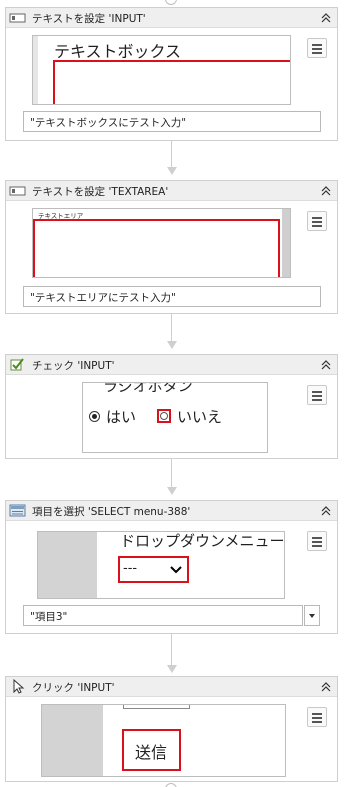  What do you see at coordinates (172, 121) in the screenshot?
I see `text-value-field: "テキストボックスにテスト入力"` at bounding box center [172, 121].